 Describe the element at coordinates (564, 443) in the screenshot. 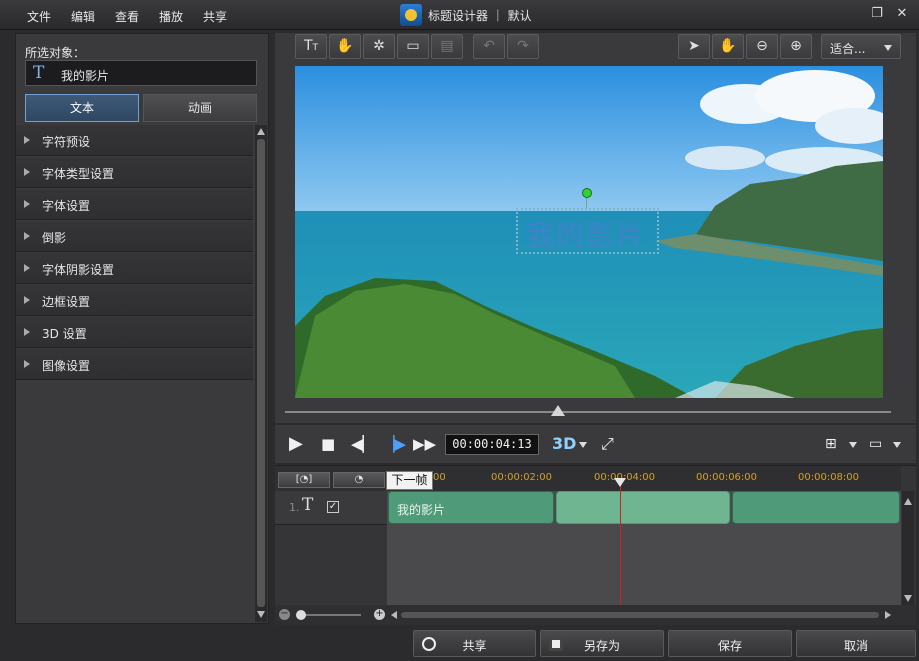

I see `3d-mode-icon: 3D` at that location.